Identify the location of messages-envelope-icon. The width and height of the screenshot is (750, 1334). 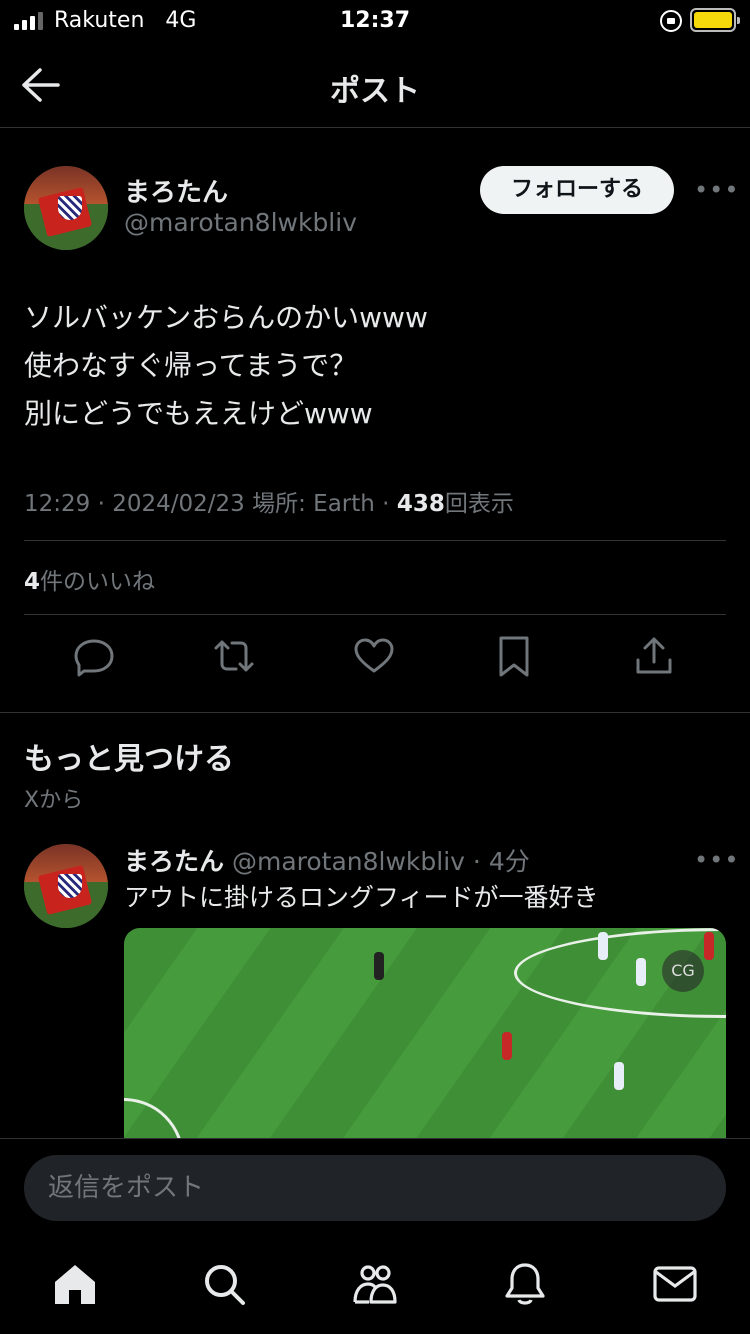
(675, 1284).